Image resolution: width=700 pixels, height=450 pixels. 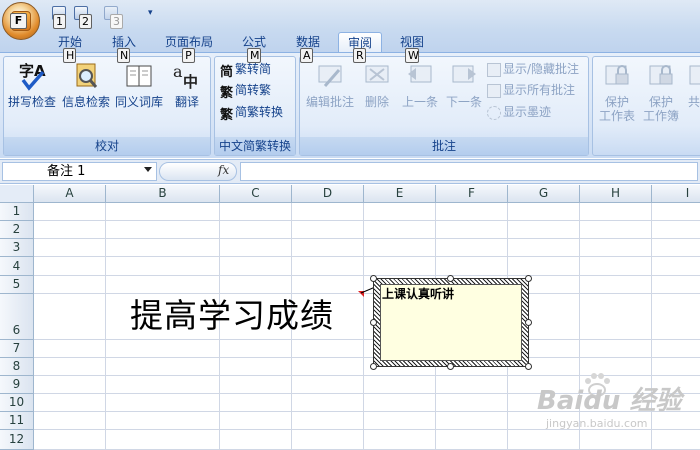 I want to click on next-comment-button: 下一条, so click(x=464, y=84).